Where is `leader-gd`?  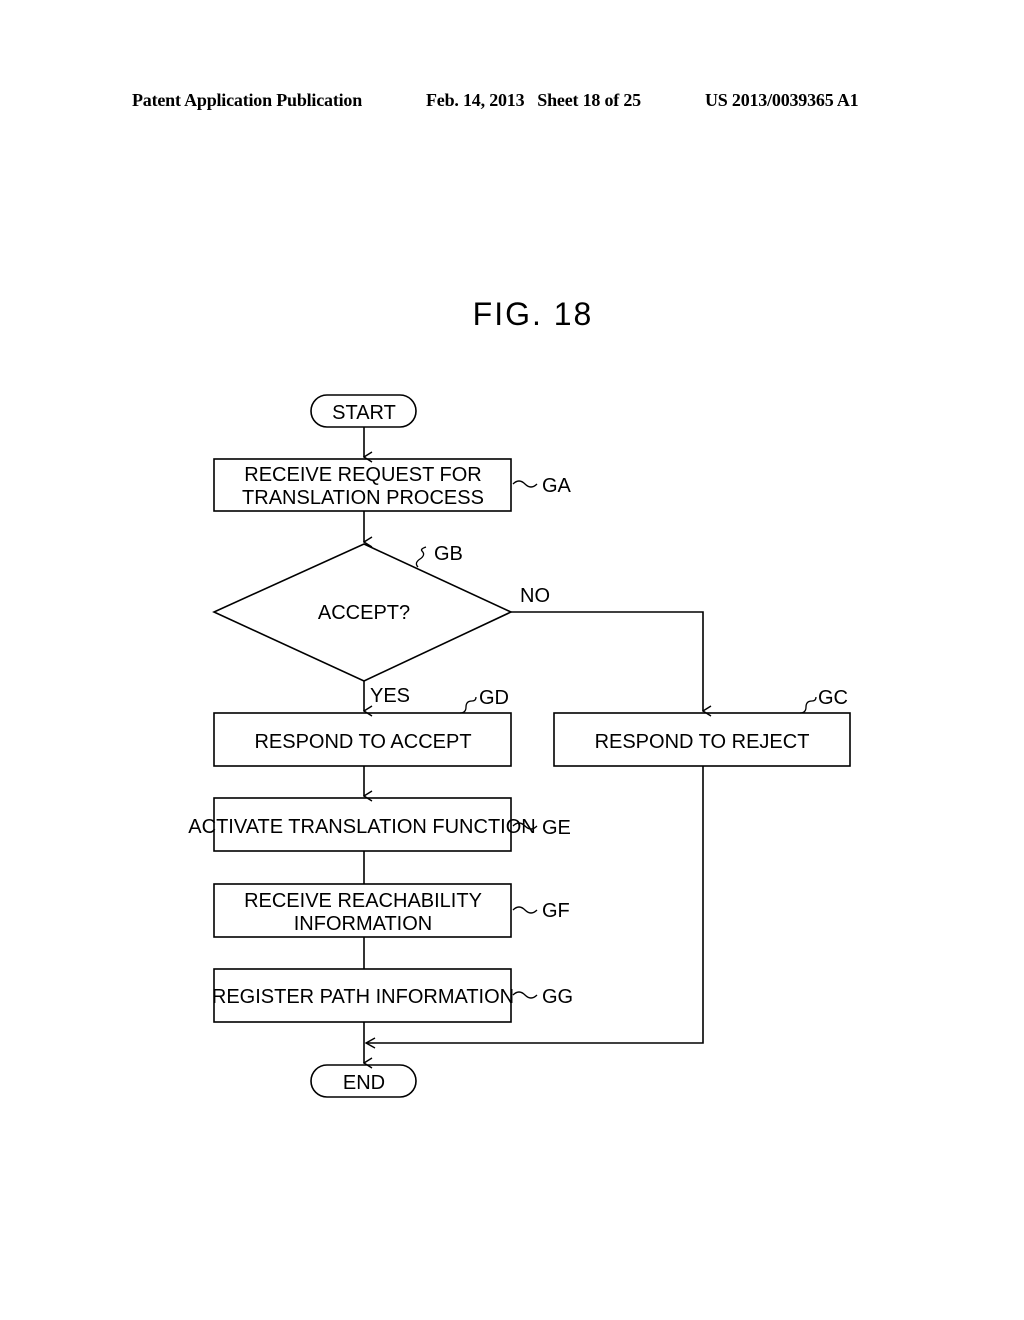 leader-gd is located at coordinates (468, 705).